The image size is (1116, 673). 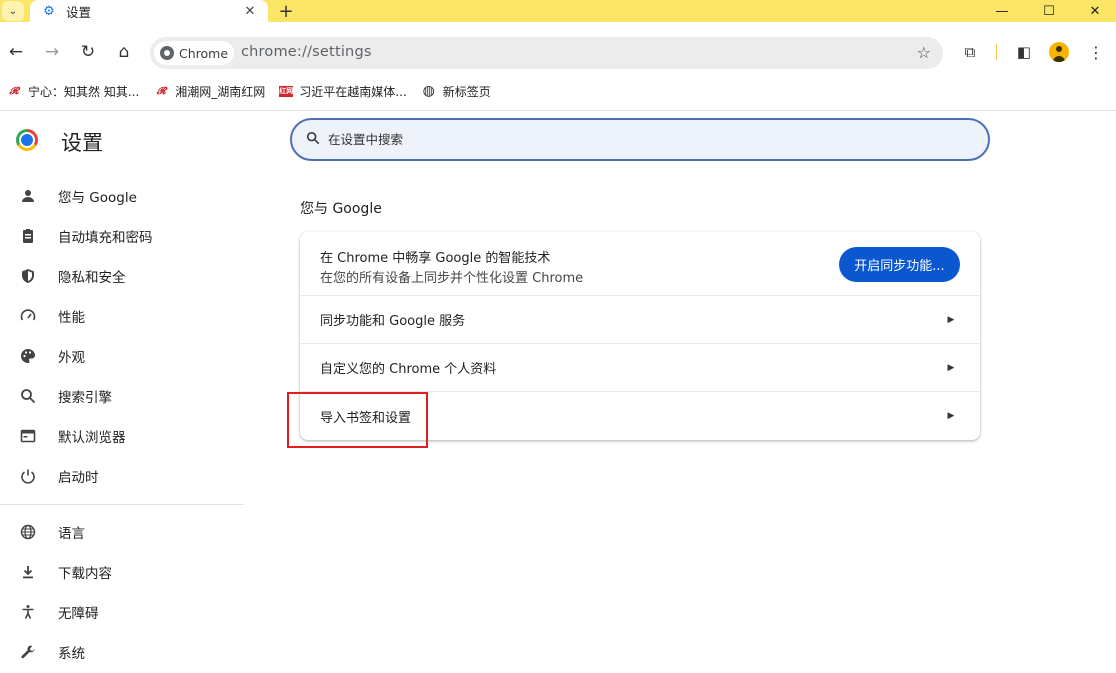 What do you see at coordinates (286, 91) in the screenshot?
I see `brand-box-icon: 红网` at bounding box center [286, 91].